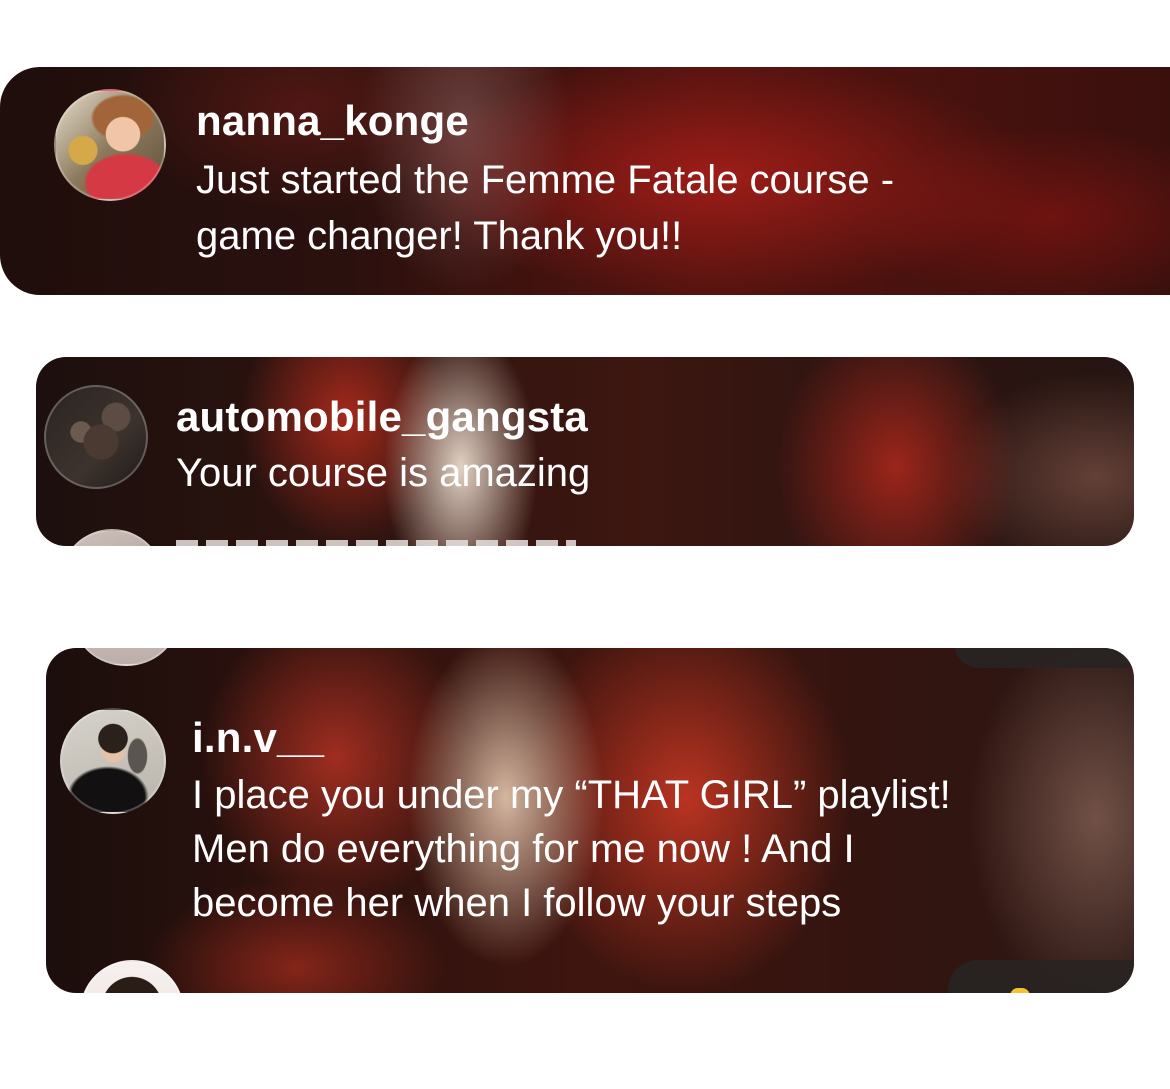  What do you see at coordinates (517, 903) in the screenshot?
I see `comment-text-line: become her when I follow your steps` at bounding box center [517, 903].